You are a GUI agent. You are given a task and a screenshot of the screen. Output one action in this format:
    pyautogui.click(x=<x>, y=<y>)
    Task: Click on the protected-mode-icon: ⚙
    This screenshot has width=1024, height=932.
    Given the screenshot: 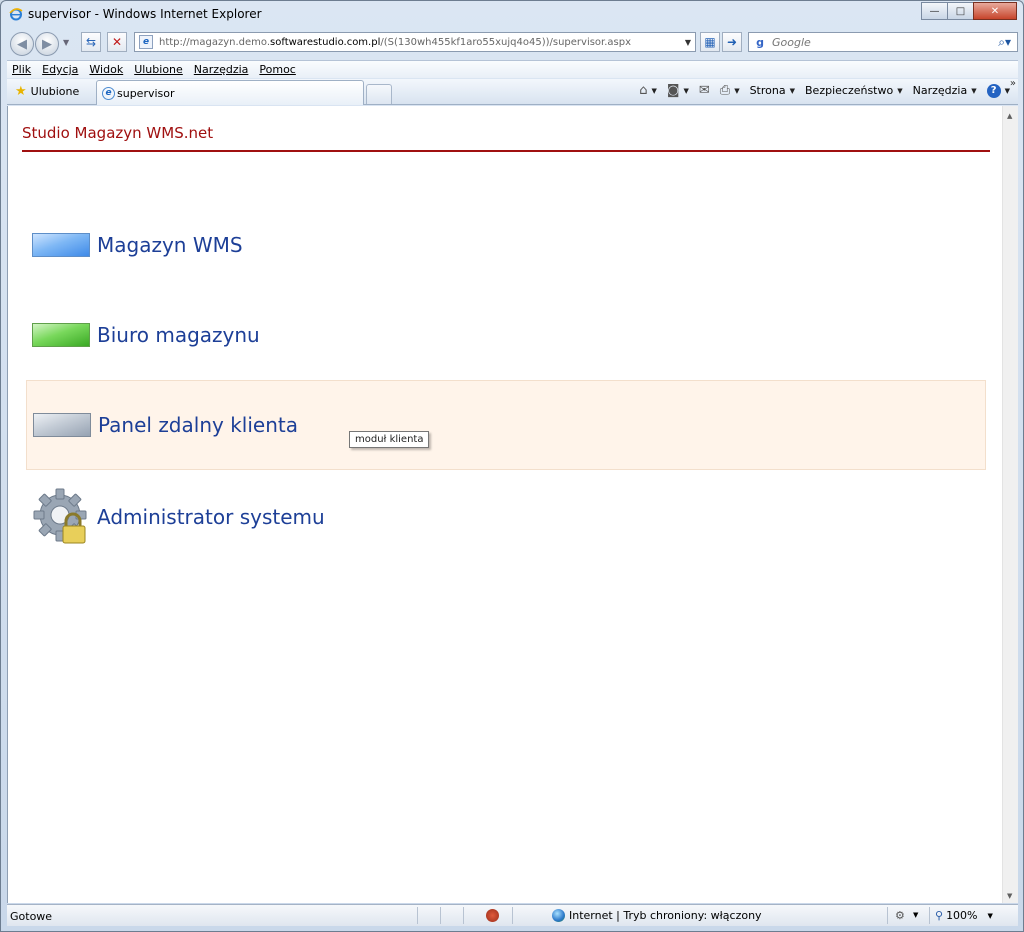 What is the action you would take?
    pyautogui.click(x=900, y=915)
    